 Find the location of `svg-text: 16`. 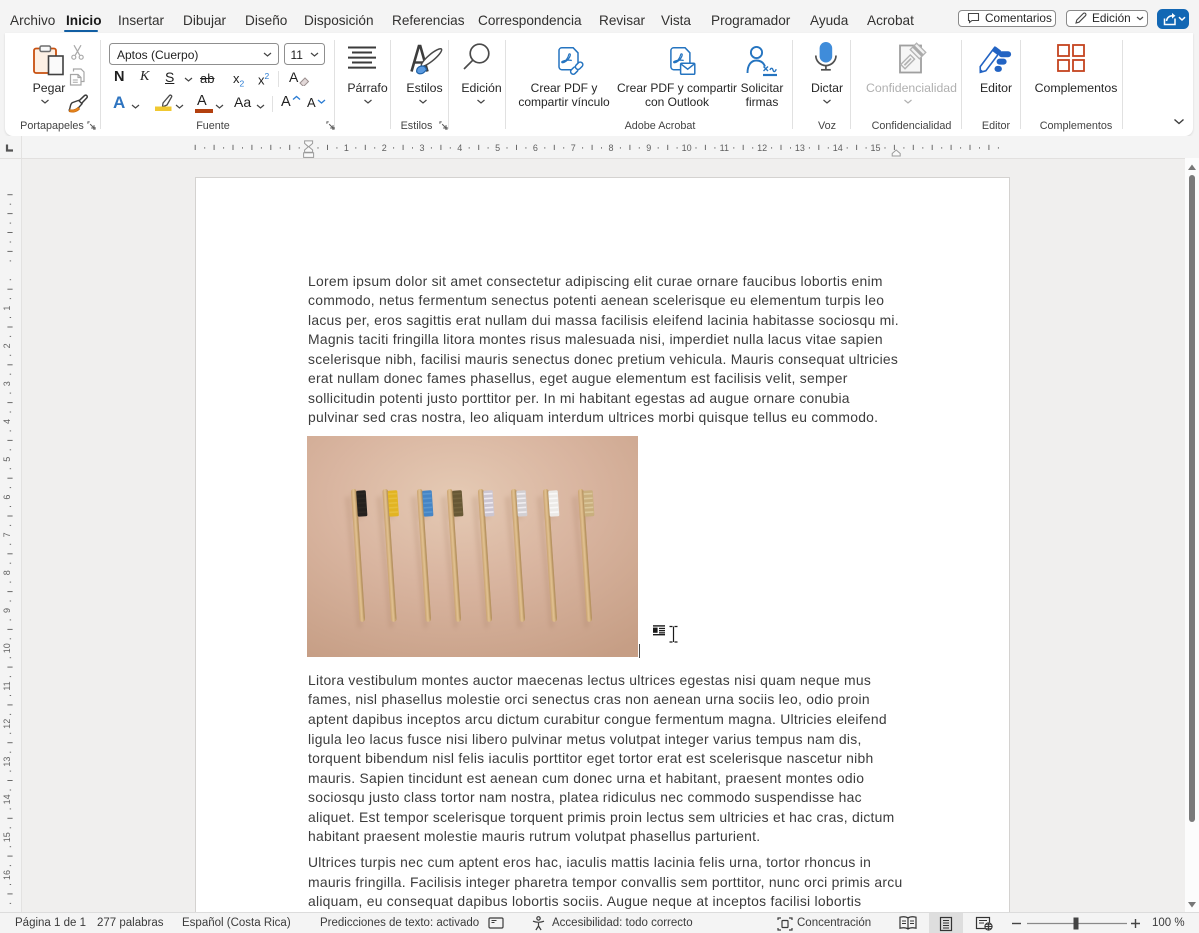

svg-text: 16 is located at coordinates (7, 875).